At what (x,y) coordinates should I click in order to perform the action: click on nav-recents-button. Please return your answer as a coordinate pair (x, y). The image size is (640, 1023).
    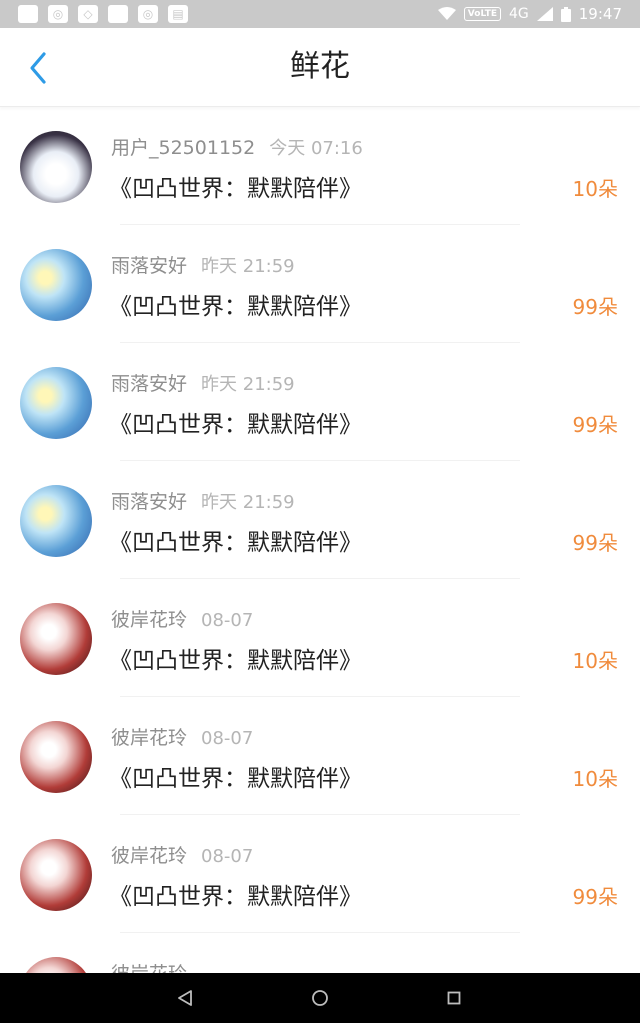
    Looking at the image, I should click on (454, 998).